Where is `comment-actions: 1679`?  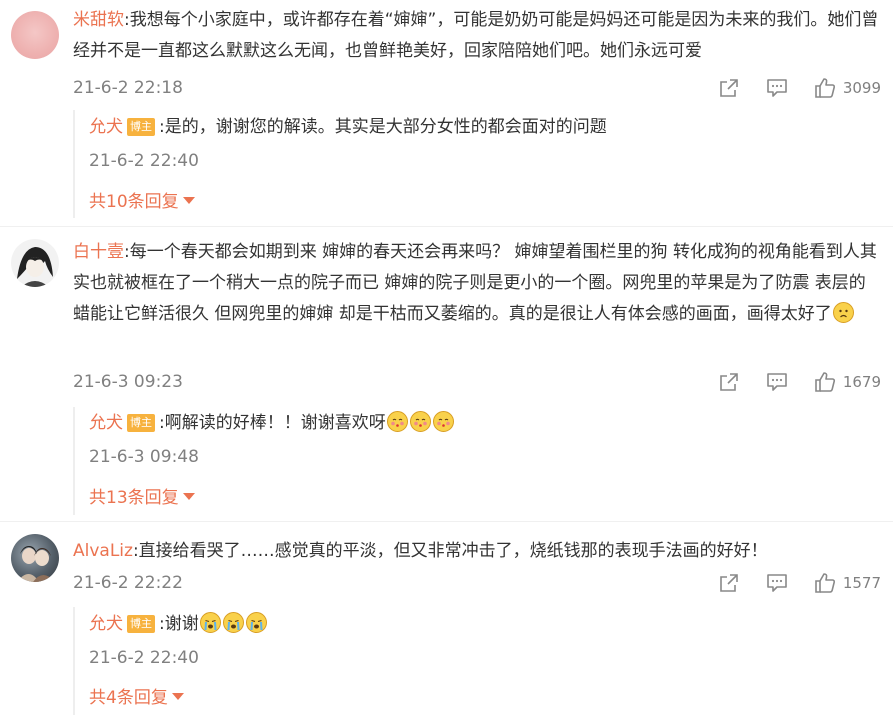
comment-actions: 1679 is located at coordinates (799, 382).